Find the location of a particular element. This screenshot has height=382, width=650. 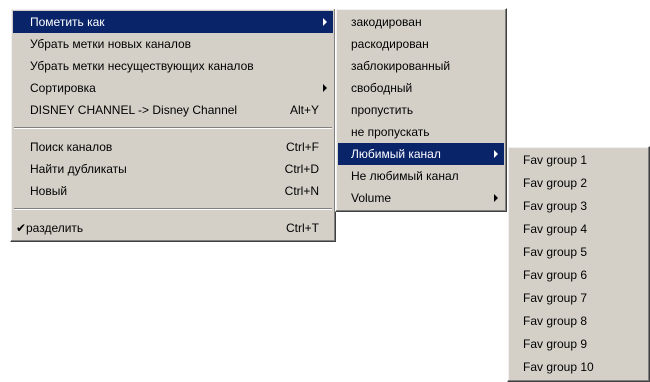

menu-item-fav-group-7: Fav group 7 is located at coordinates (578, 298).